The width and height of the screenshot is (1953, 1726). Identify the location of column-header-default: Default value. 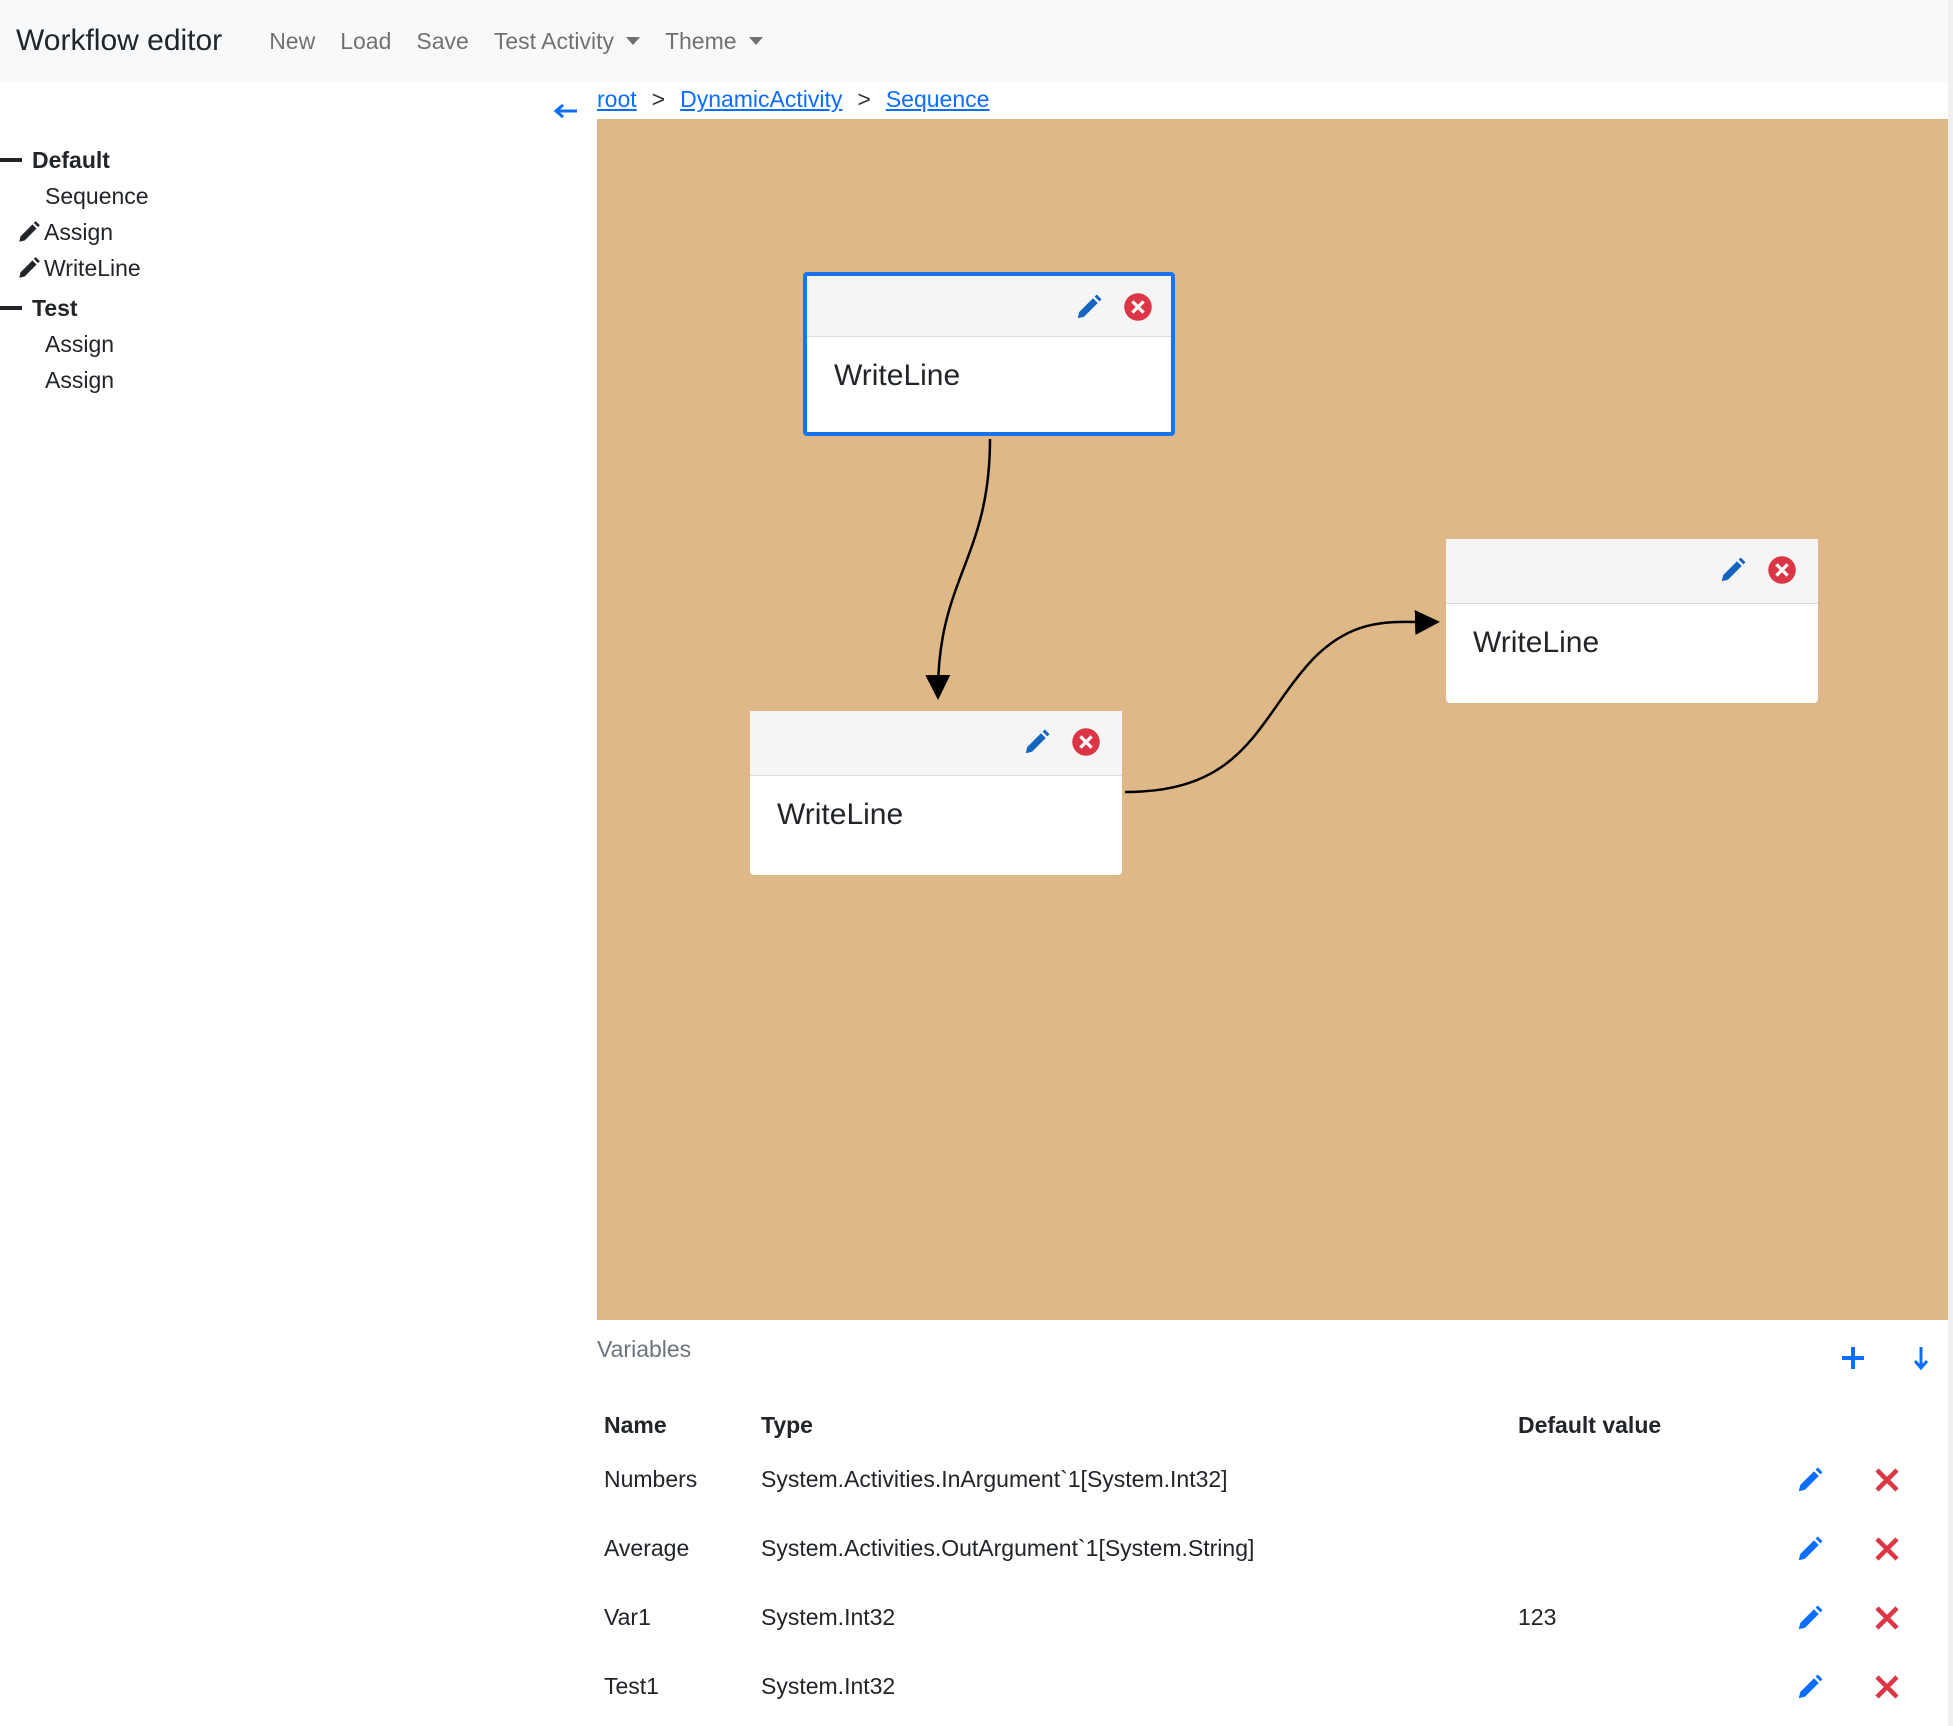
(1590, 1424).